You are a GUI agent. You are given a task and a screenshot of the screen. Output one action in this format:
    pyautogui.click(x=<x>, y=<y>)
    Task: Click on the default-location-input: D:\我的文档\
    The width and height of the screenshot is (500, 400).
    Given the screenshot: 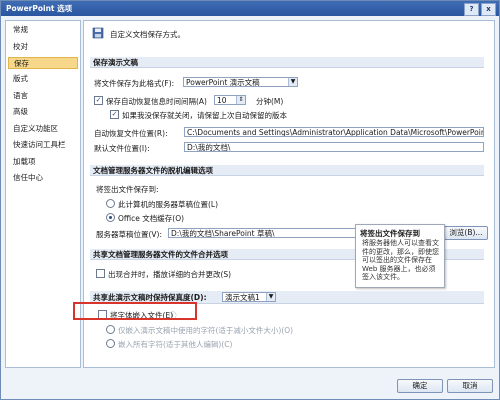 What is the action you would take?
    pyautogui.click(x=334, y=147)
    